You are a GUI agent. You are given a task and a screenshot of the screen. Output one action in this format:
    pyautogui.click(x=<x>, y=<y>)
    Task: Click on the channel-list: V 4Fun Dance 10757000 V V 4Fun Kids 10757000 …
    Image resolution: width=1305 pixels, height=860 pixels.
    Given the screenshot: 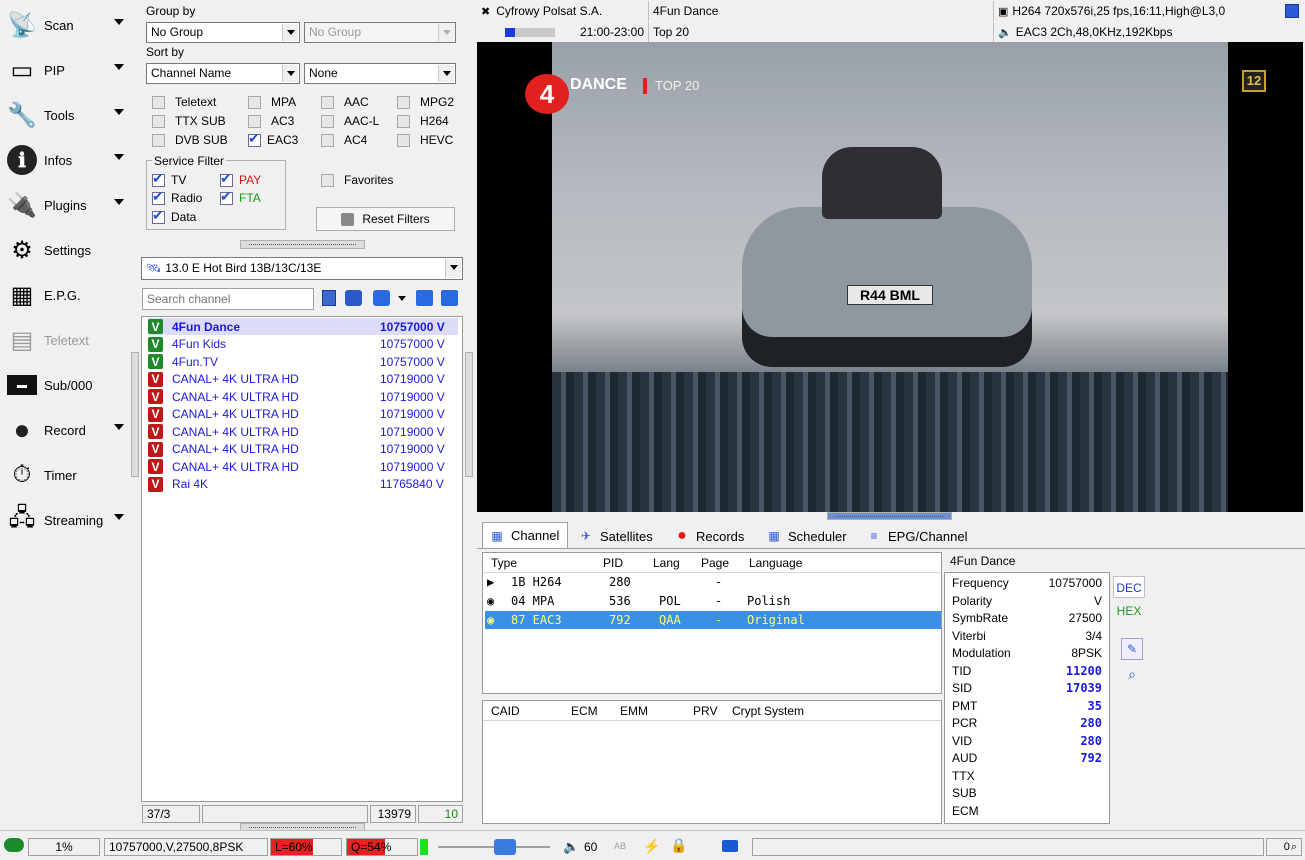 What is the action you would take?
    pyautogui.click(x=302, y=559)
    